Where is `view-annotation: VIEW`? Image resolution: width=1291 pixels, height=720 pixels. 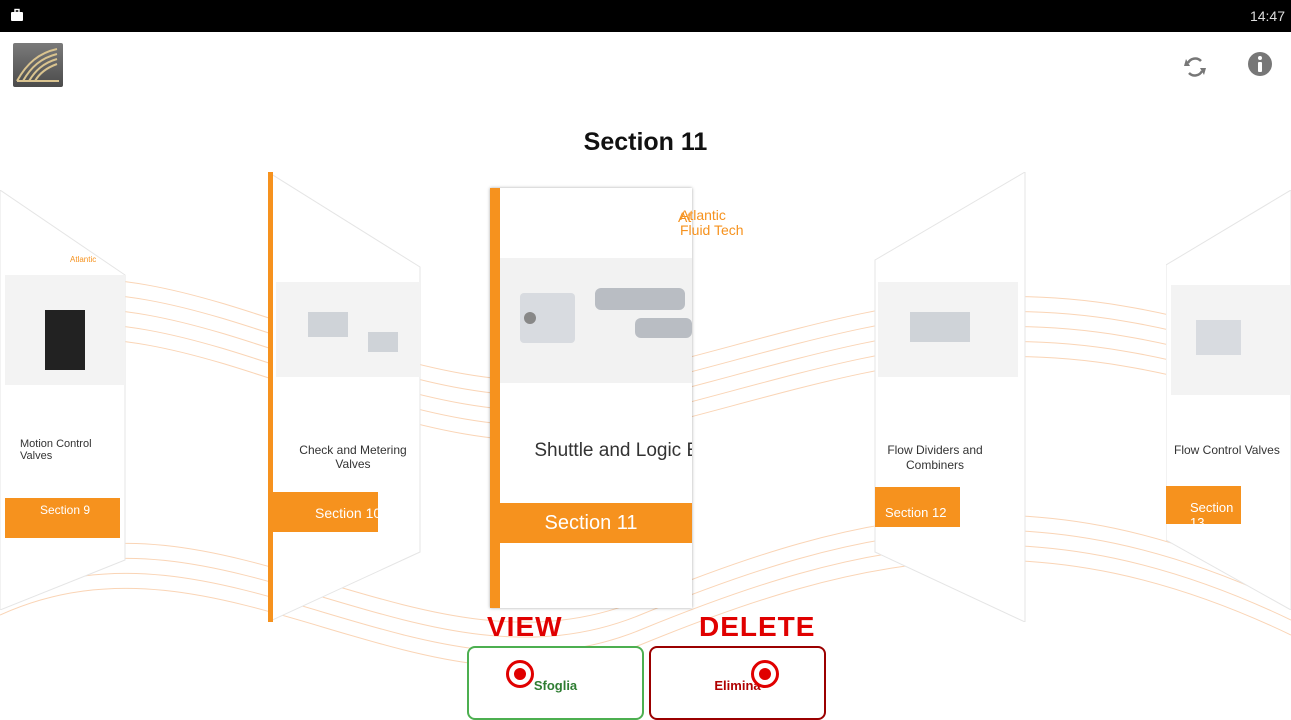
view-annotation: VIEW is located at coordinates (525, 626).